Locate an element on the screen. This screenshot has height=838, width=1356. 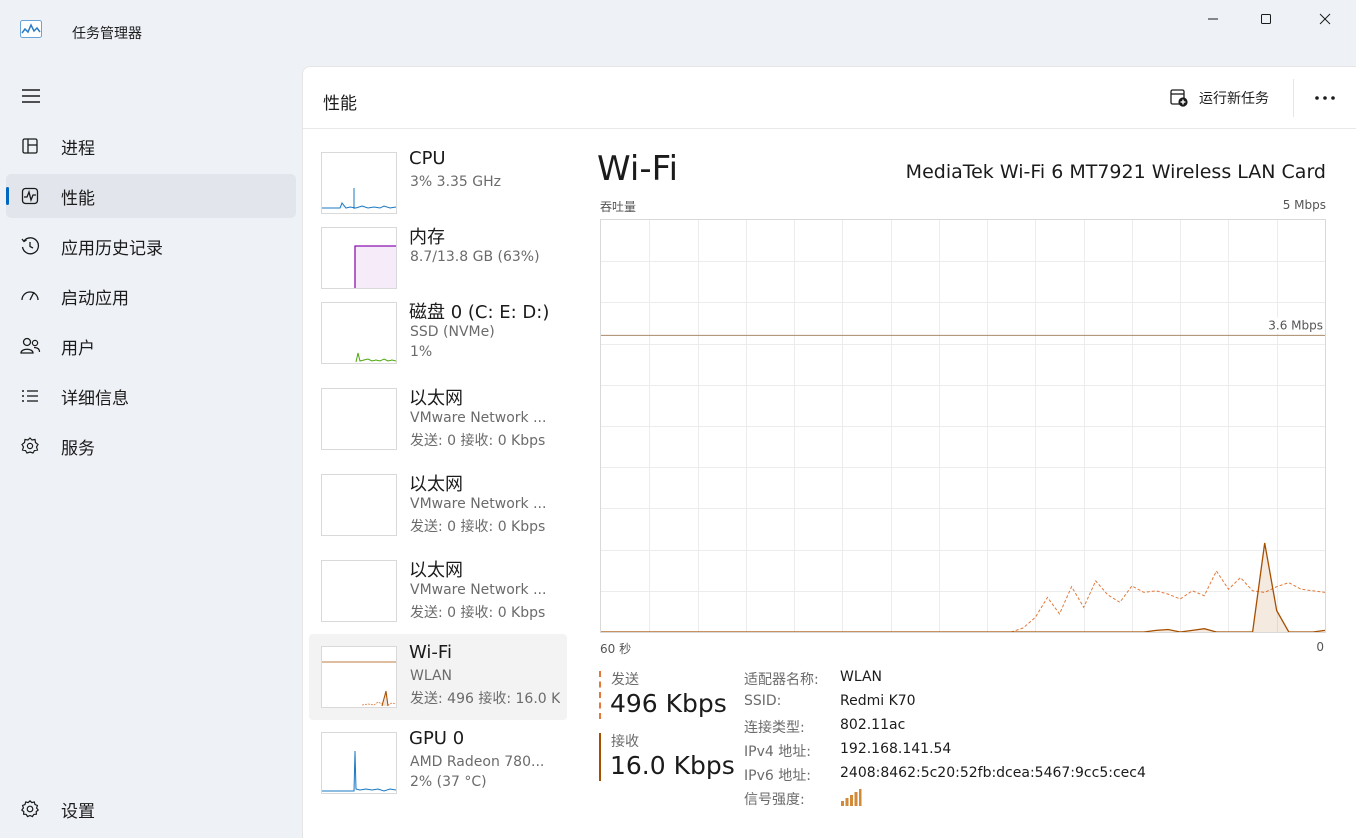
minimize-icon is located at coordinates (1213, 19).